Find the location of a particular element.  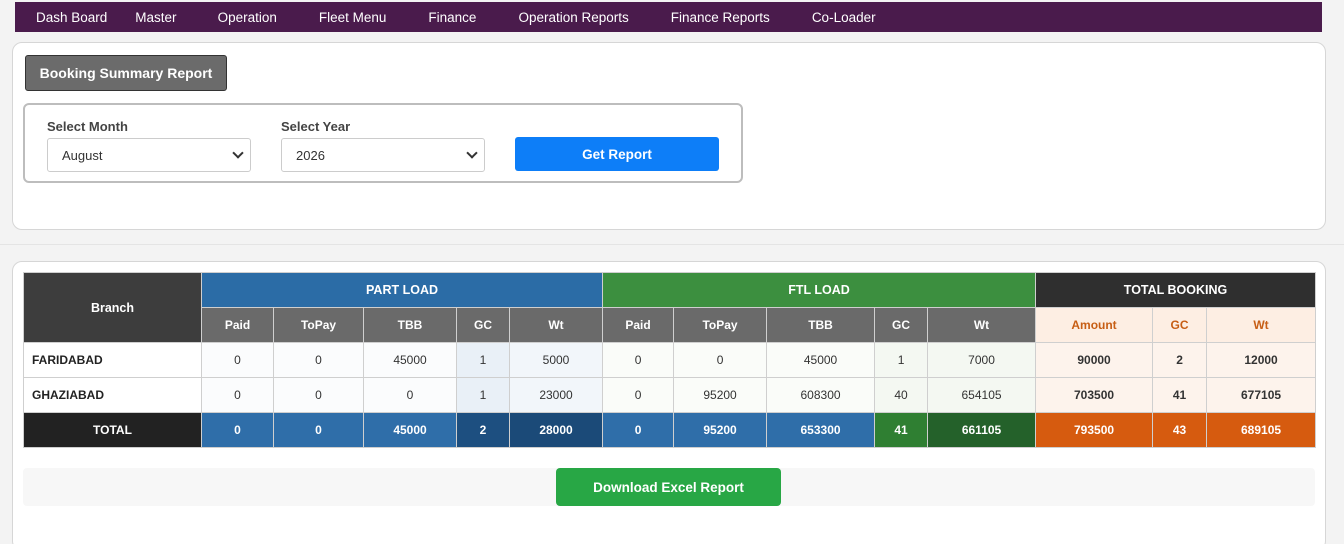

ftl-gc-cell: 40 is located at coordinates (901, 395).